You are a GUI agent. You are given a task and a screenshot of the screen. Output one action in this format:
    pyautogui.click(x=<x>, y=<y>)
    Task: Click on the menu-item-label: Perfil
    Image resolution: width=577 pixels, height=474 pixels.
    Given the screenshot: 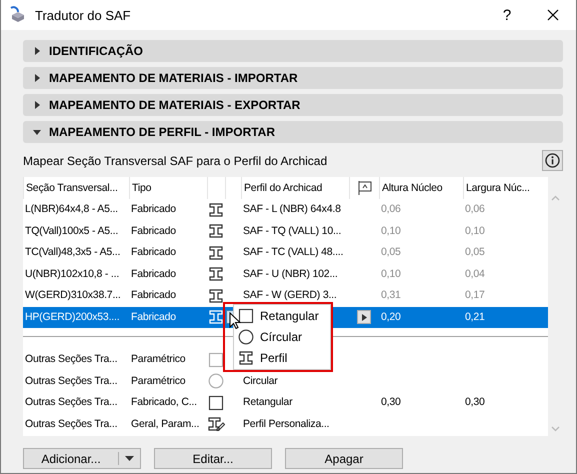 What is the action you would take?
    pyautogui.click(x=274, y=357)
    